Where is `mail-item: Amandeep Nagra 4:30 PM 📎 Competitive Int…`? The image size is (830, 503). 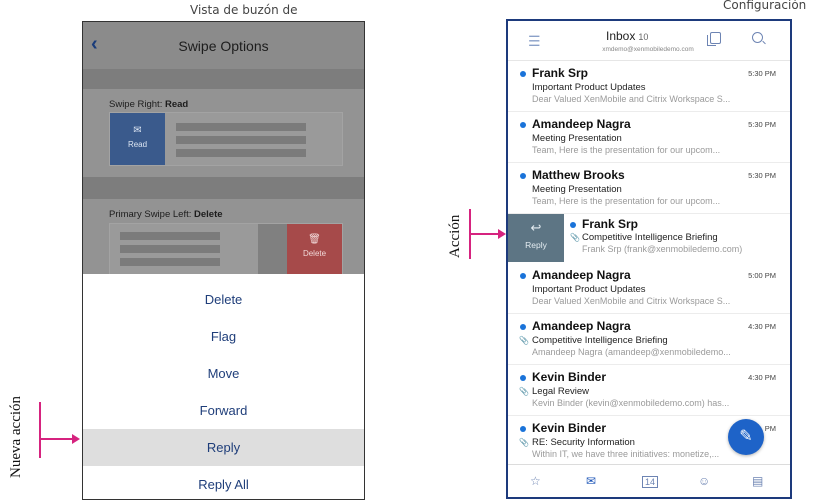
mail-item: Amandeep Nagra 4:30 PM 📎 Competitive Int… is located at coordinates (649, 339).